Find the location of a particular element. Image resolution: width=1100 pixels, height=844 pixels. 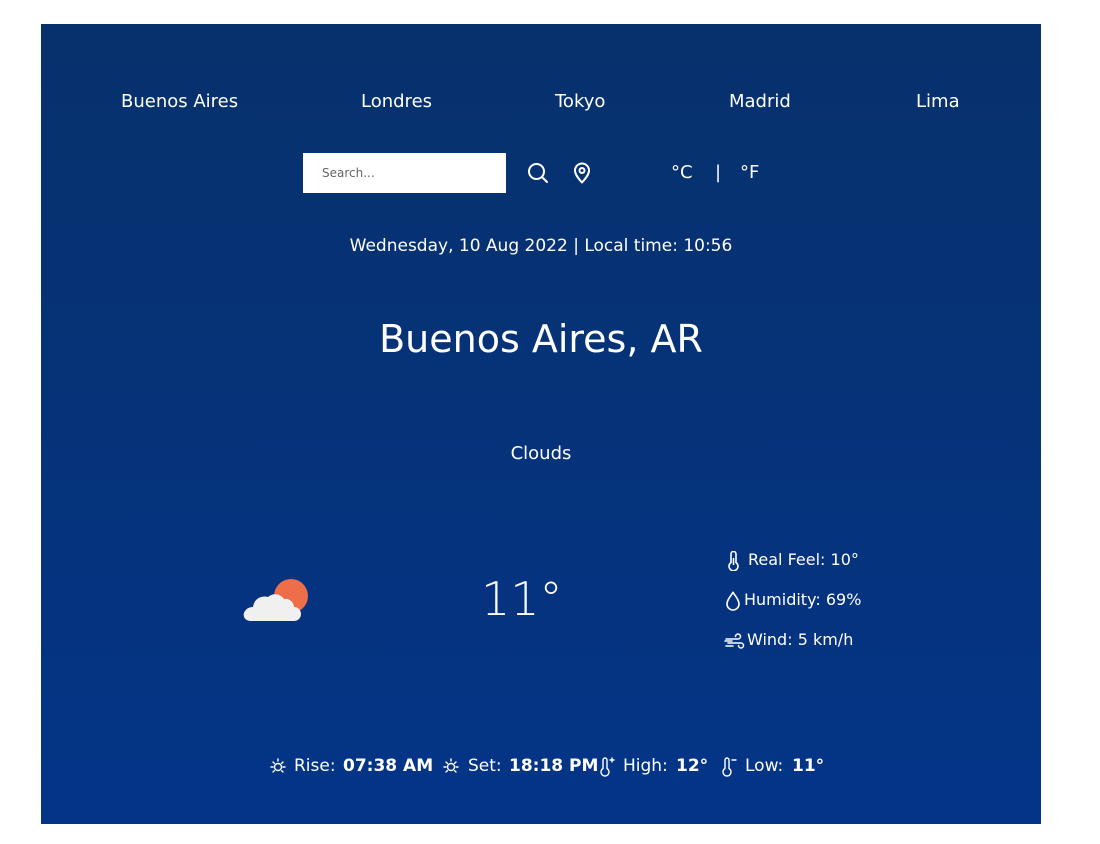

sunrise-icon is located at coordinates (278, 765).